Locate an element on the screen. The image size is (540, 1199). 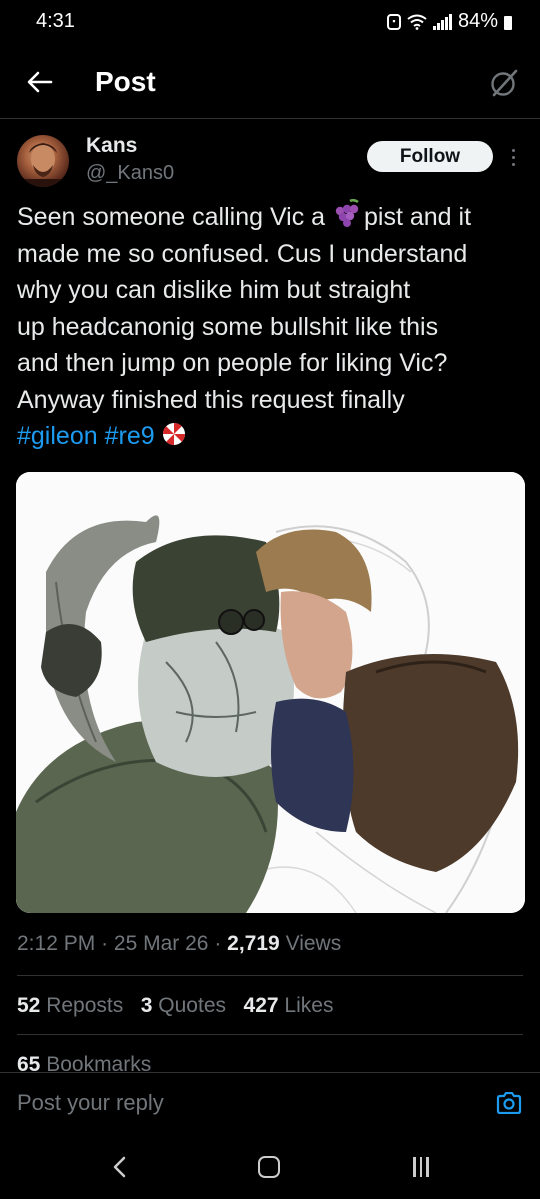
views-label: Views is located at coordinates (313, 943).